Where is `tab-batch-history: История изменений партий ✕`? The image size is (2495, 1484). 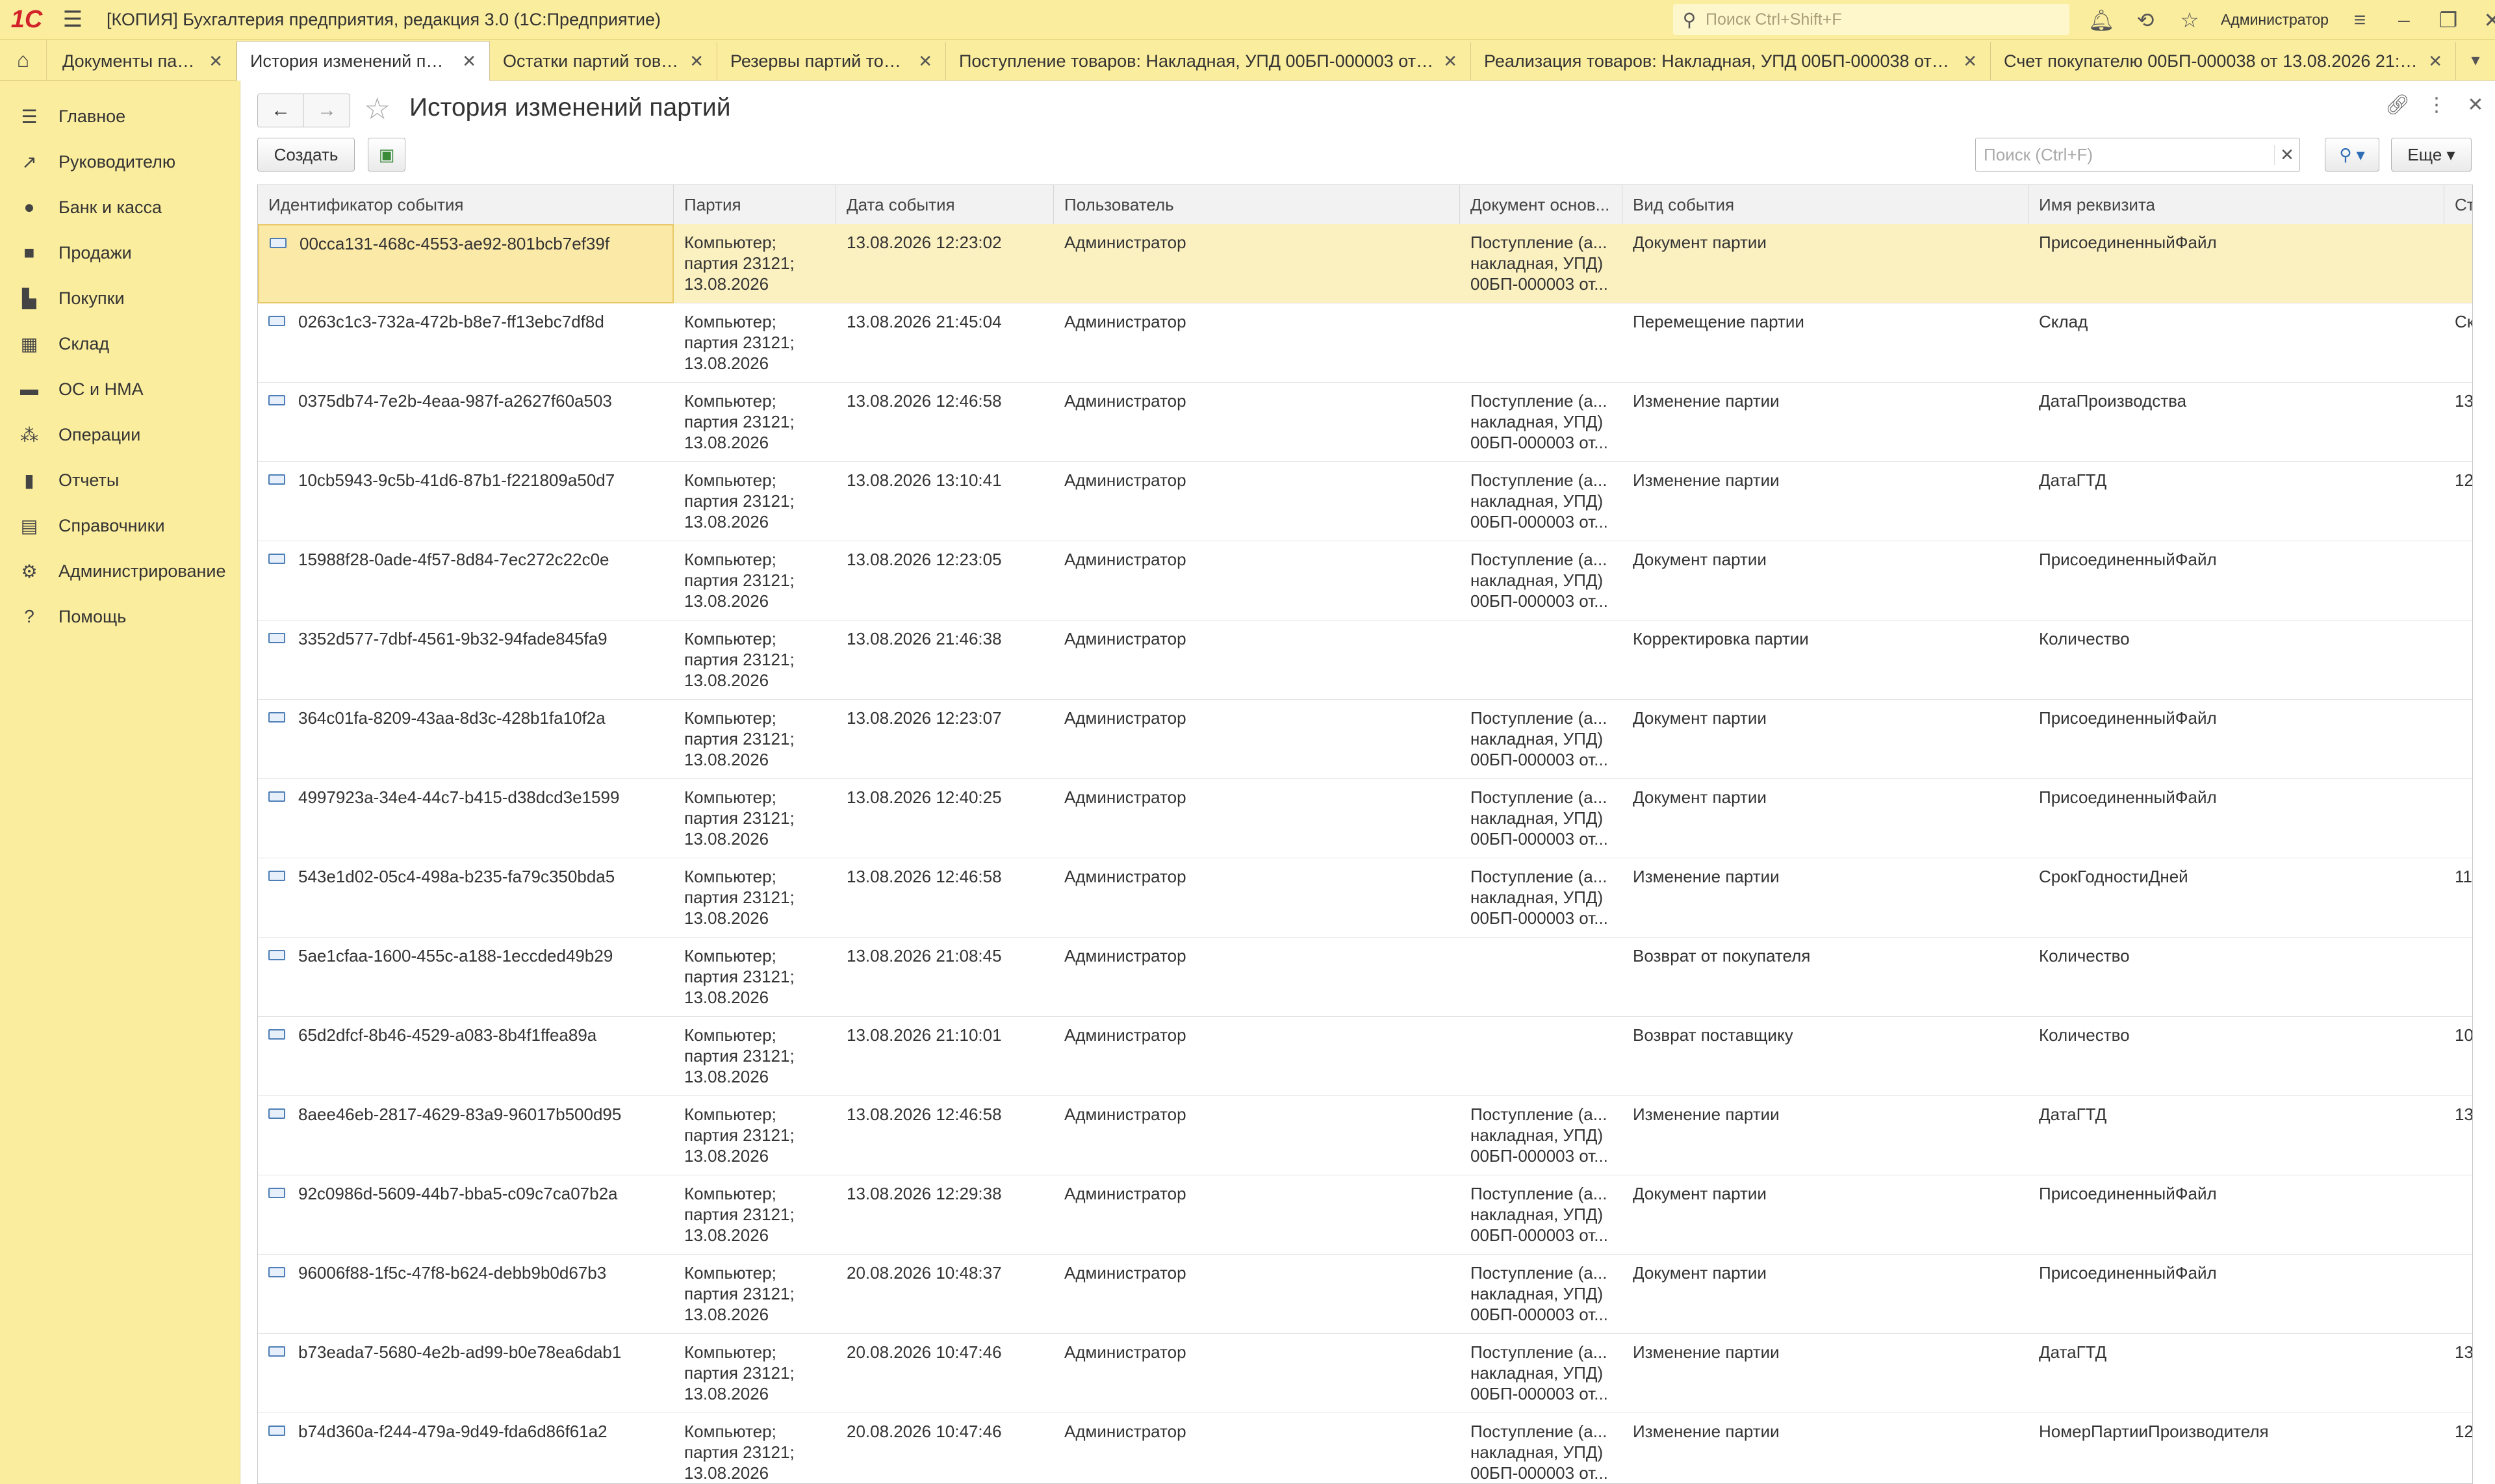
tab-batch-history: История изменений партий ✕ is located at coordinates (363, 61).